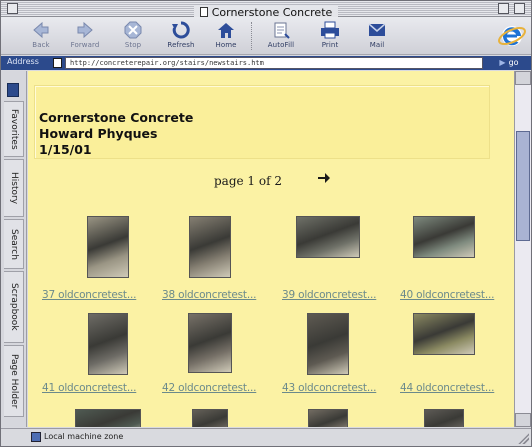 Image resolution: width=532 pixels, height=447 pixels. I want to click on mail-button: Mail, so click(377, 36).